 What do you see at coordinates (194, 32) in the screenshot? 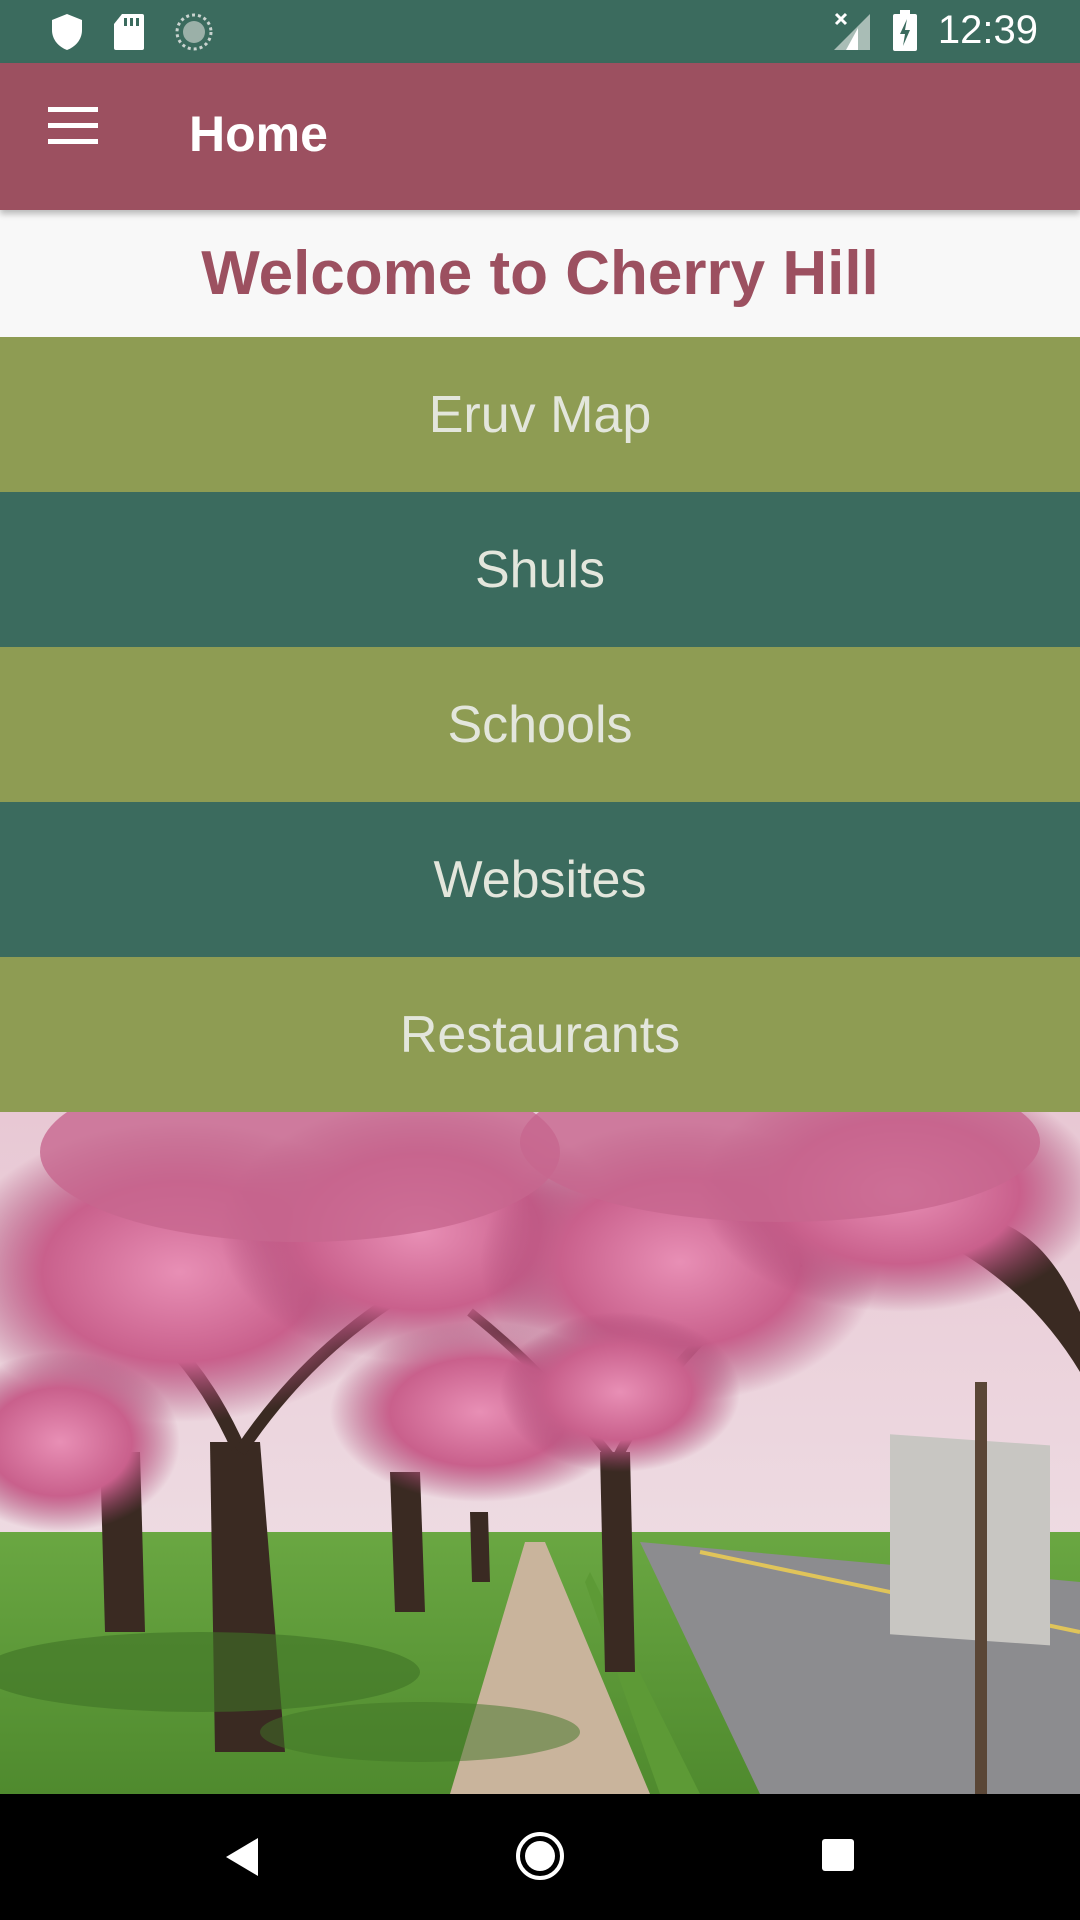
I see `sync-icon` at bounding box center [194, 32].